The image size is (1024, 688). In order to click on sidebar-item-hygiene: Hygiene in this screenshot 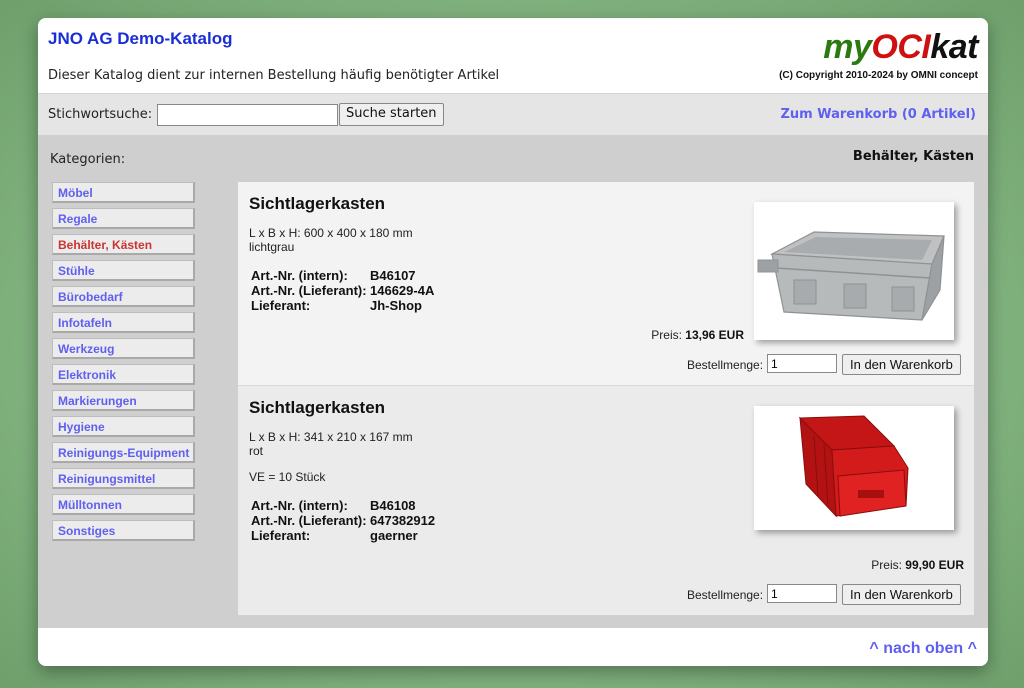, I will do `click(123, 426)`.